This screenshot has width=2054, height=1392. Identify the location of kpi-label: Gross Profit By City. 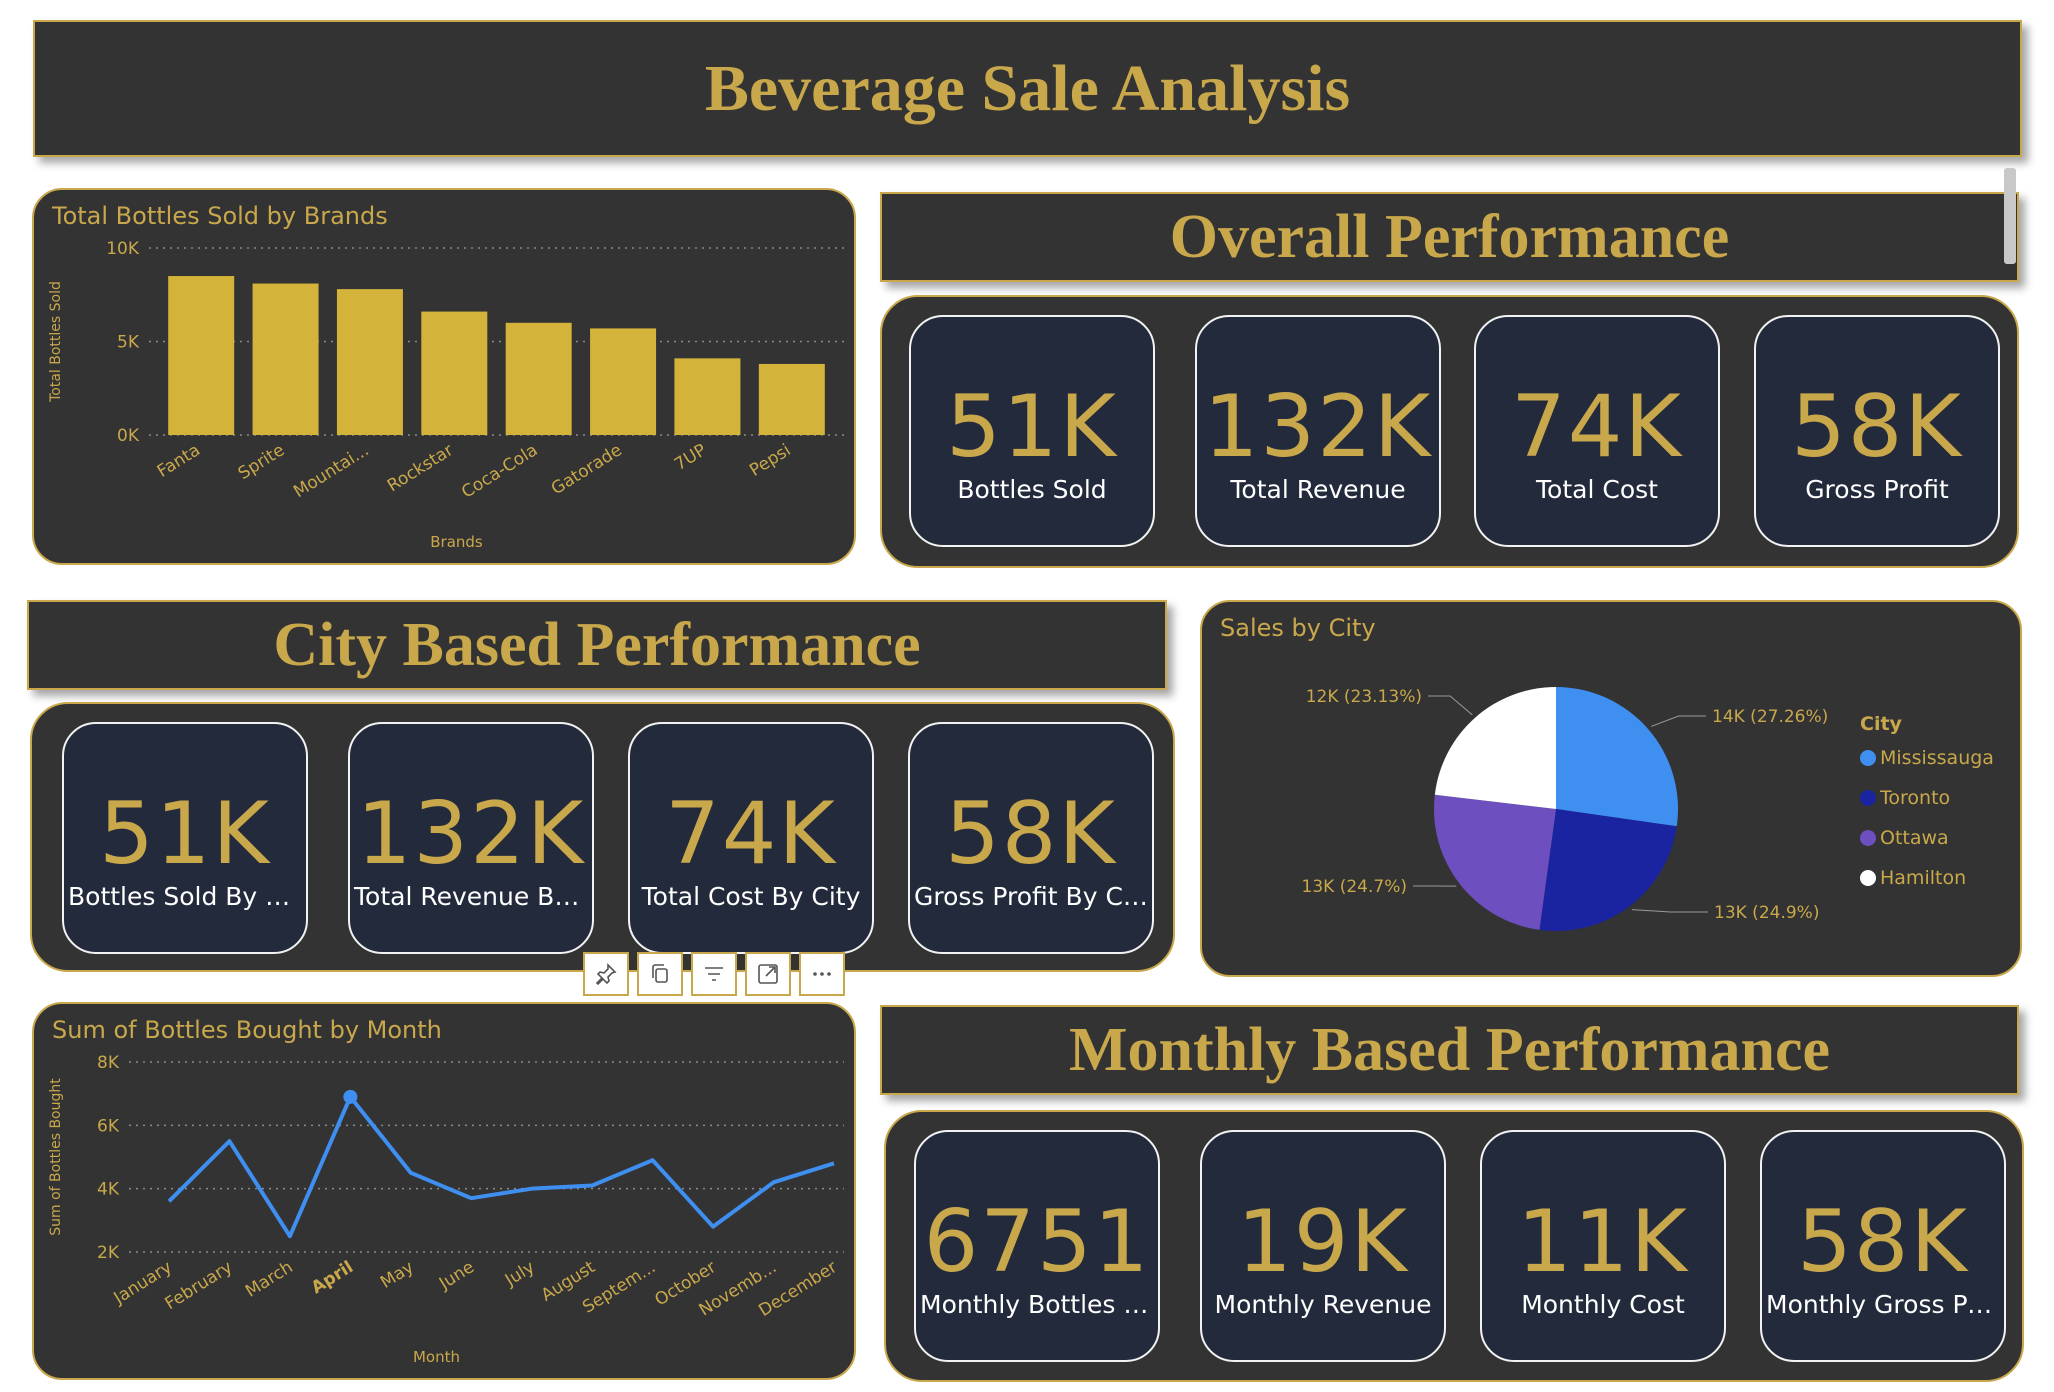
(1033, 896).